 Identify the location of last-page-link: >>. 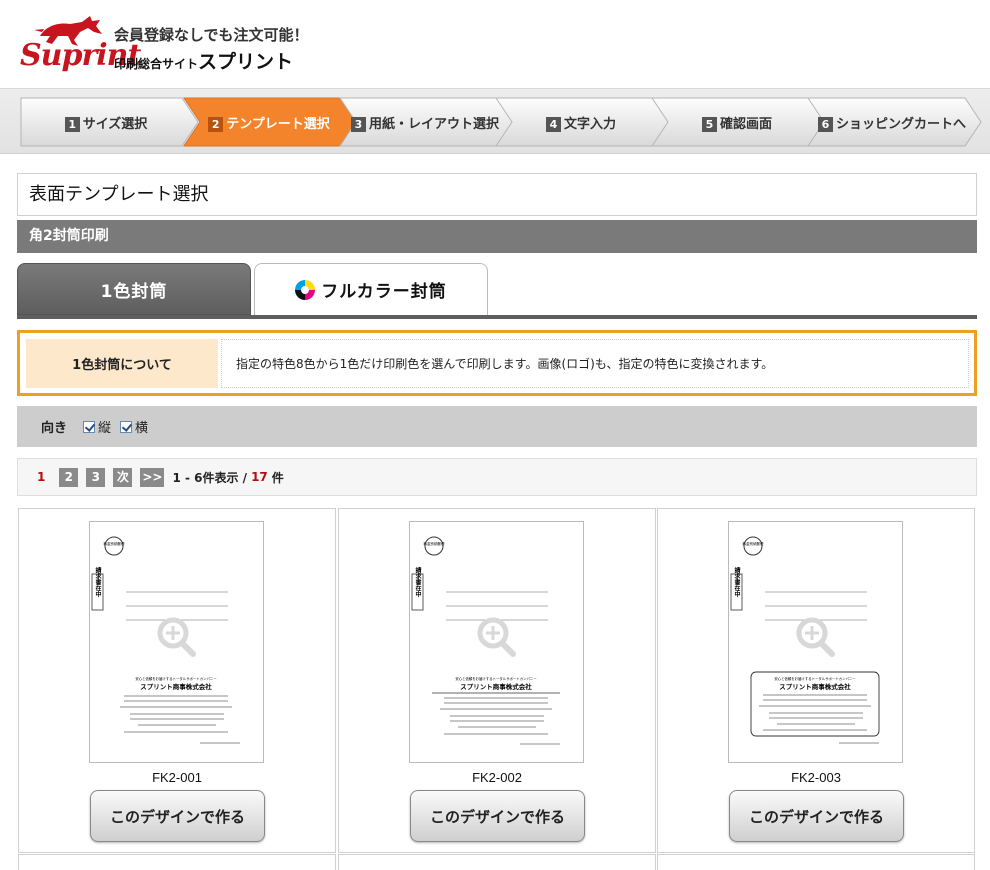
(152, 477).